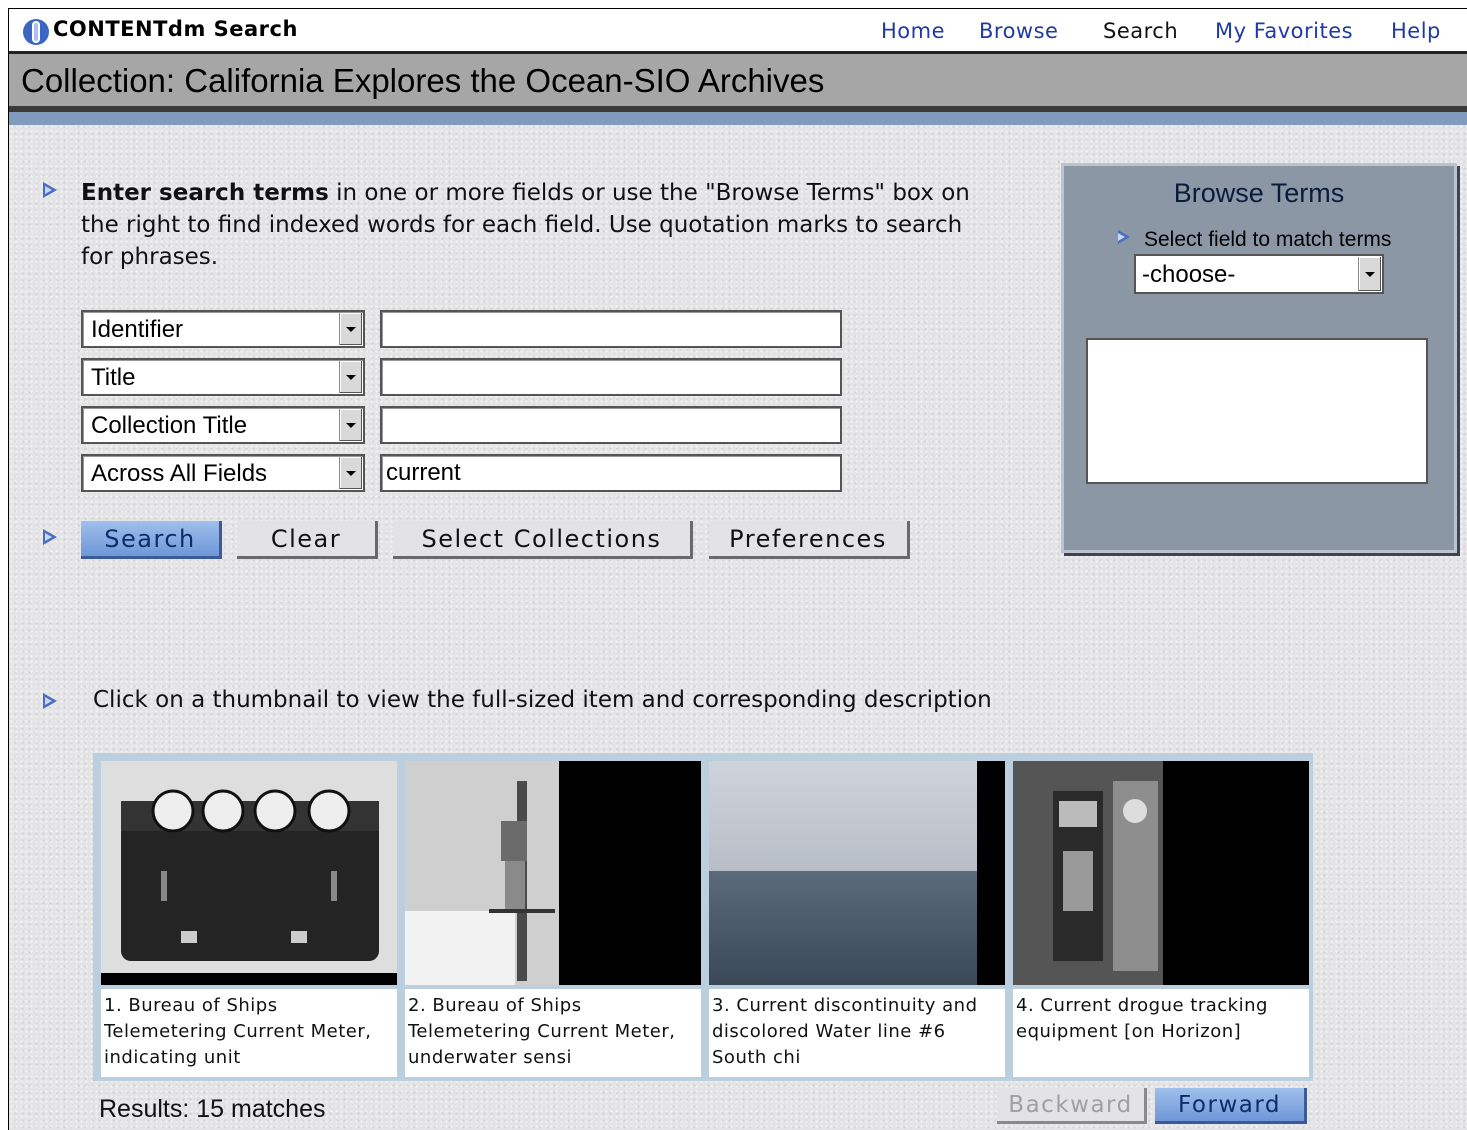 The width and height of the screenshot is (1467, 1130). What do you see at coordinates (113, 377) in the screenshot?
I see `field-select-value: Title` at bounding box center [113, 377].